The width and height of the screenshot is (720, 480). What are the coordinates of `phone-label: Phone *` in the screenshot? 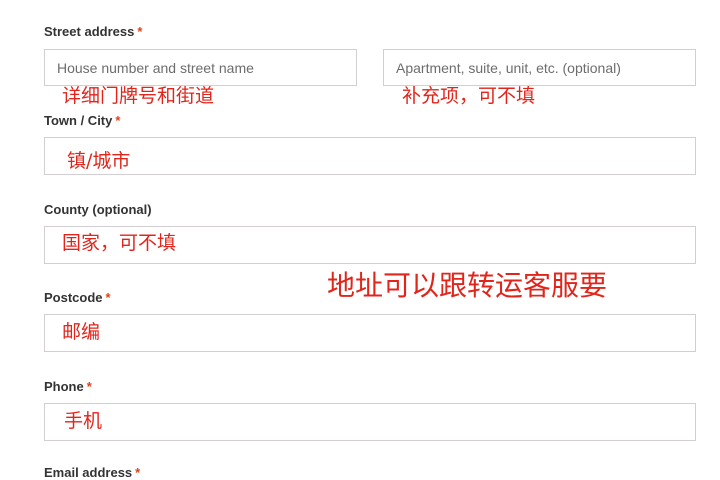 It's located at (68, 386).